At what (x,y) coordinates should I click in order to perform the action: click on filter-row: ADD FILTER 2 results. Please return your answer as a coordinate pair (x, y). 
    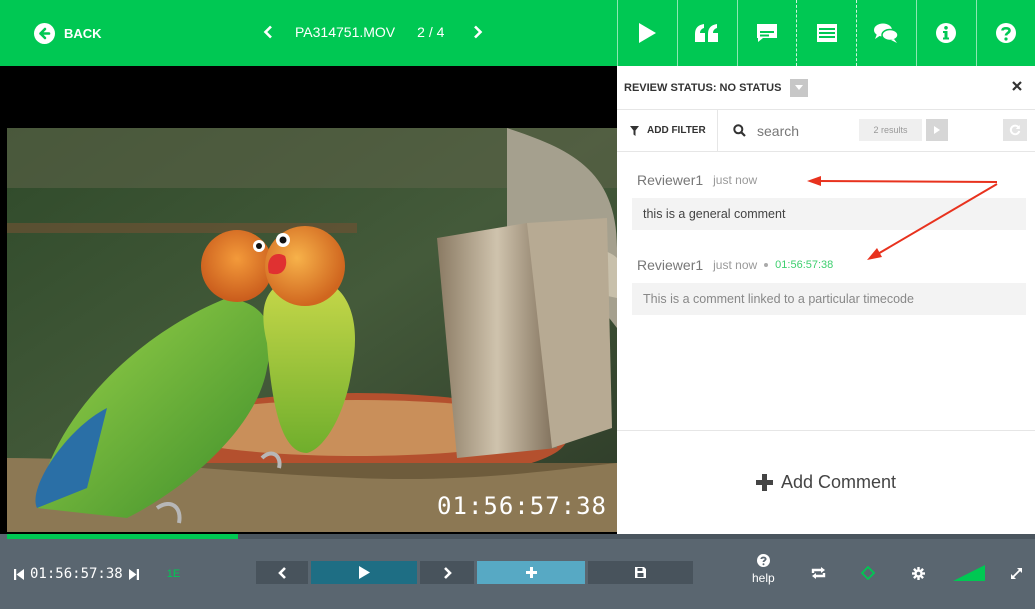
    Looking at the image, I should click on (826, 130).